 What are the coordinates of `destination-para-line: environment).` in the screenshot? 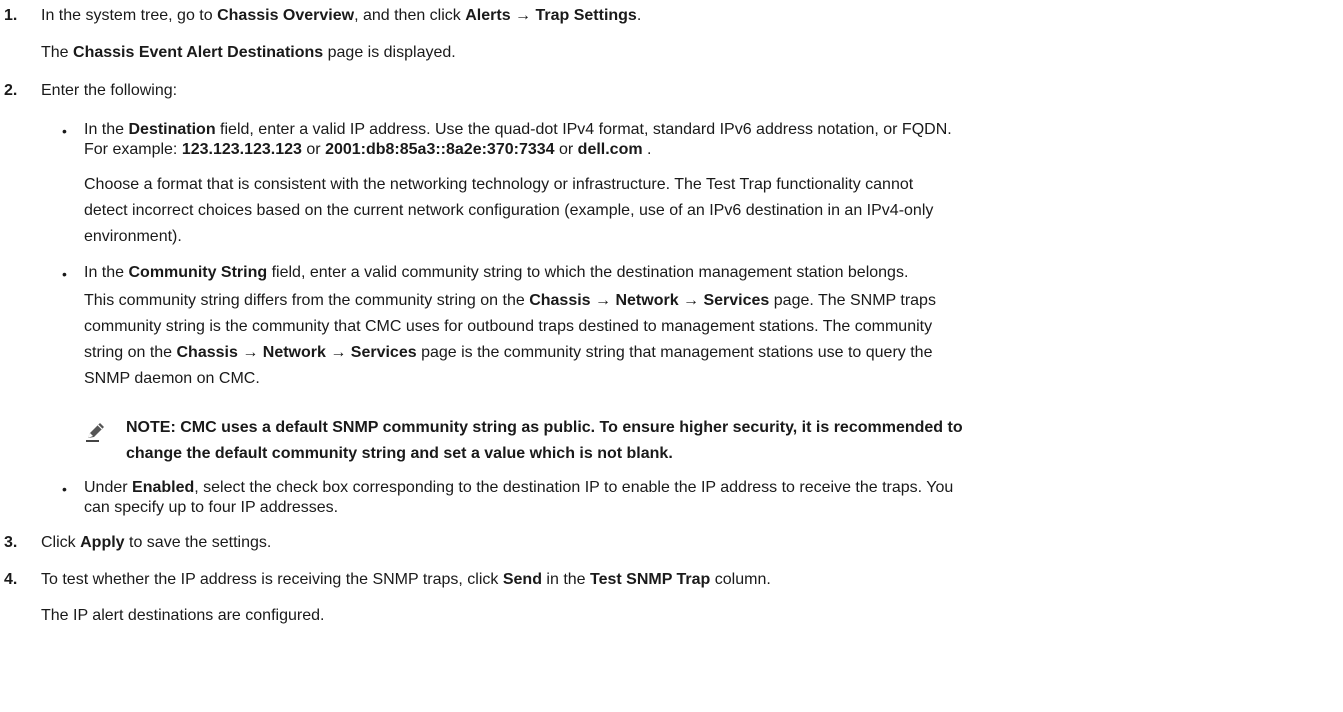 It's located at (133, 236).